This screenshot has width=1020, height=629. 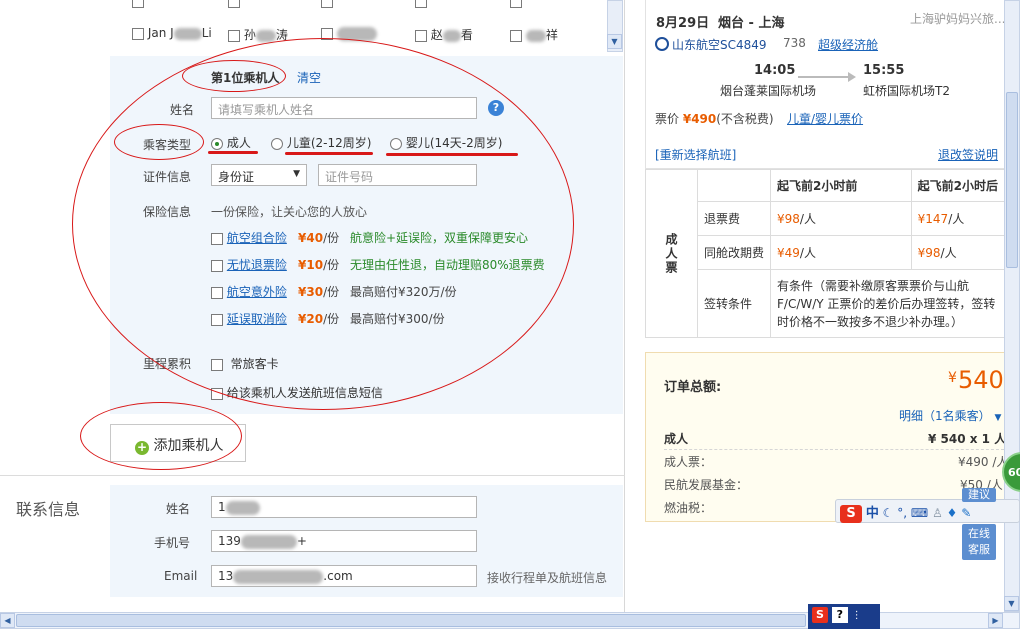 What do you see at coordinates (983, 462) in the screenshot?
I see `order-line-ticket-value: ¥490 /人` at bounding box center [983, 462].